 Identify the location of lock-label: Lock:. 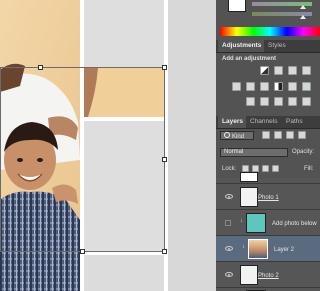
(229, 169).